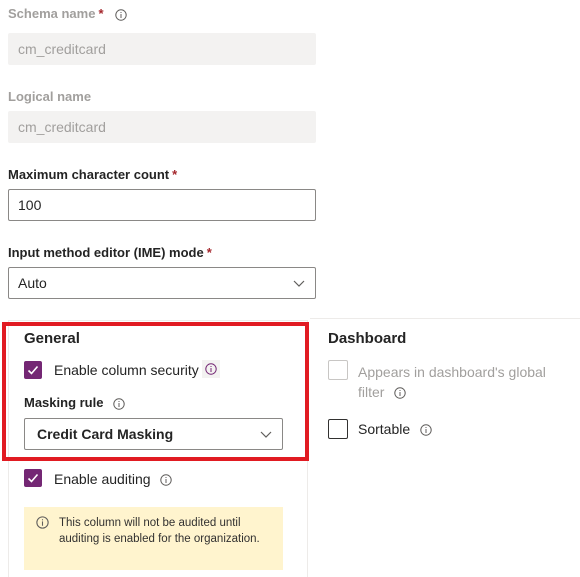  Describe the element at coordinates (50, 96) in the screenshot. I see `logical-name-label: Logical name` at that location.